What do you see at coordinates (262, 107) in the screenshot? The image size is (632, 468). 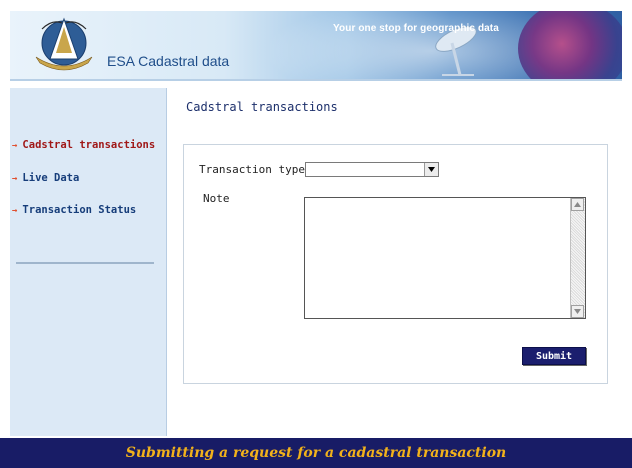 I see `page-title: Cadstral transactions` at bounding box center [262, 107].